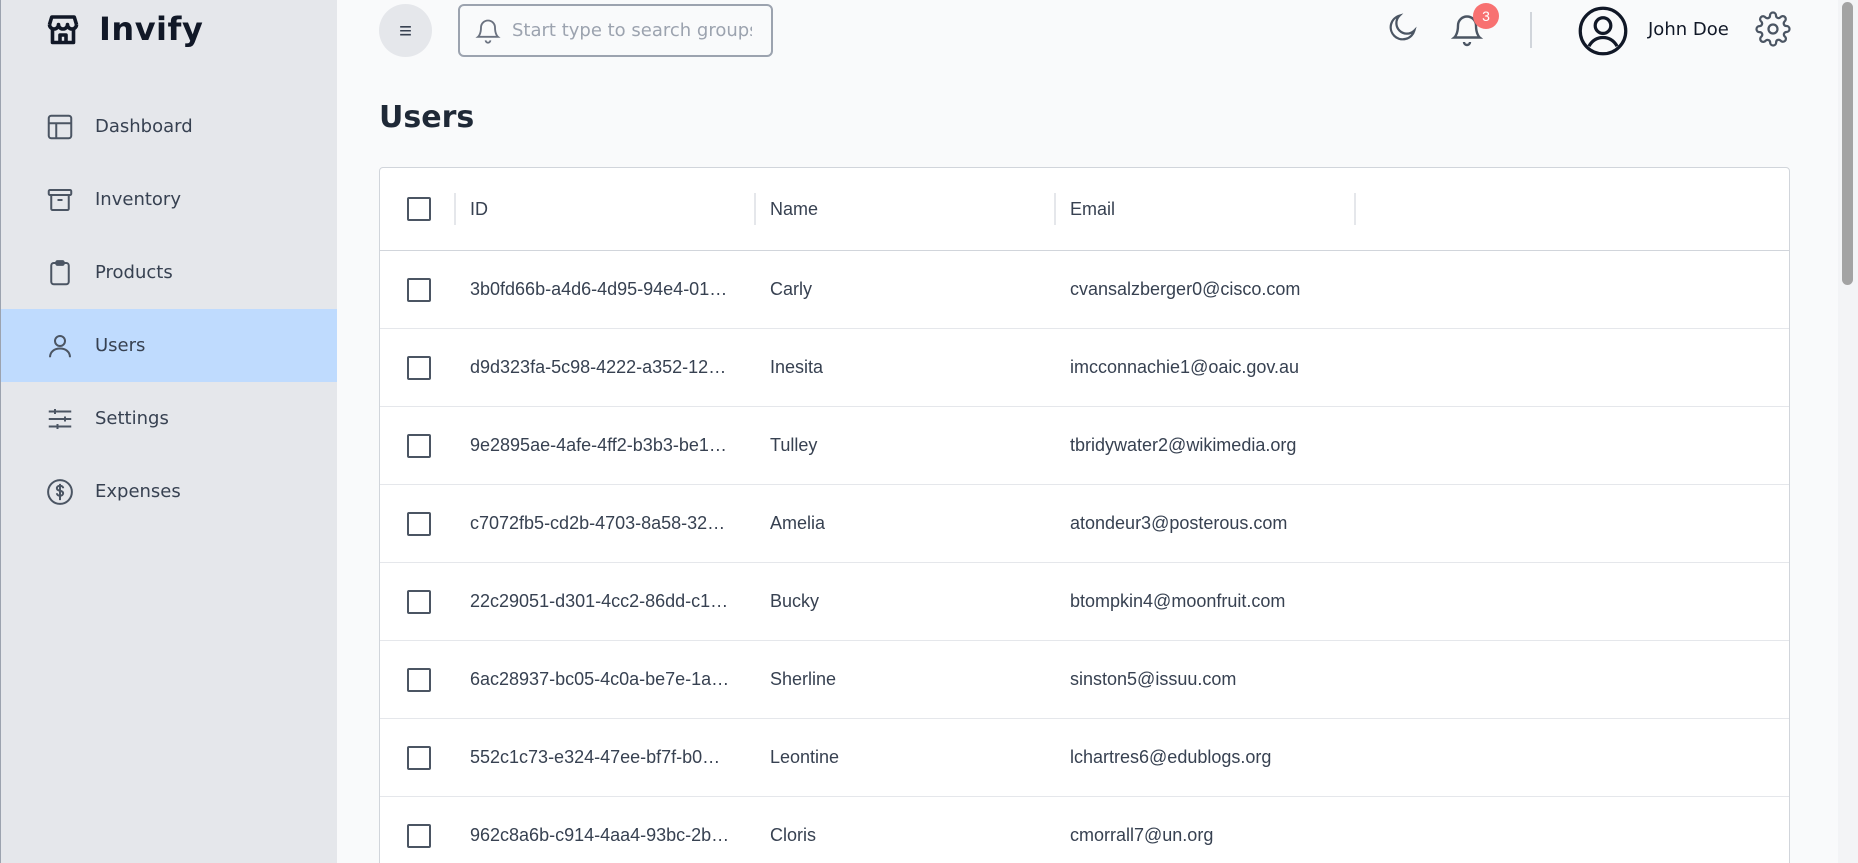 The height and width of the screenshot is (863, 1858). Describe the element at coordinates (605, 209) in the screenshot. I see `column-header-id: ID` at that location.